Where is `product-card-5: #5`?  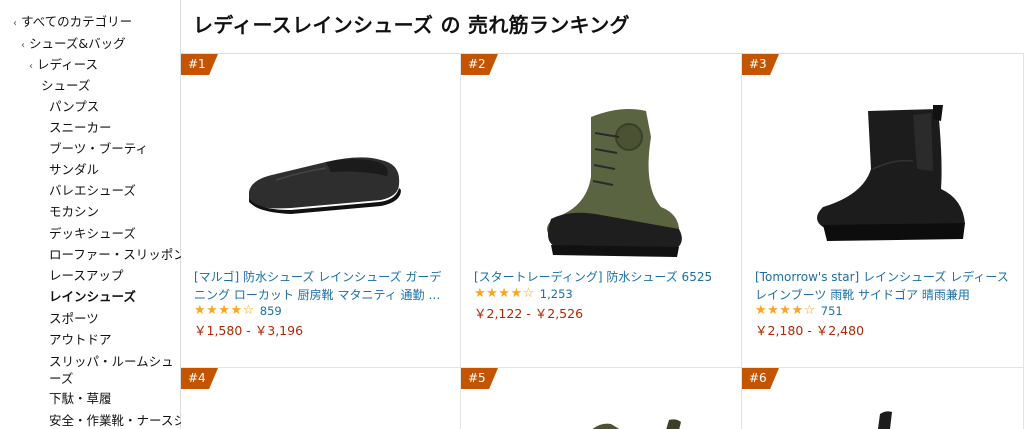 product-card-5: #5 is located at coordinates (601, 398).